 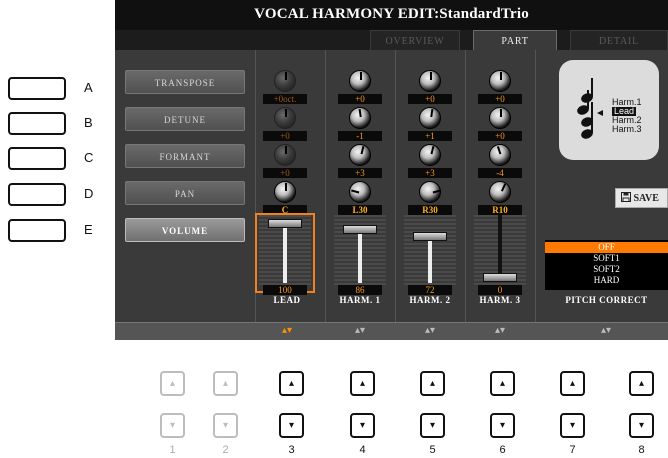 I want to click on formant-knob-harm1, so click(x=360, y=155).